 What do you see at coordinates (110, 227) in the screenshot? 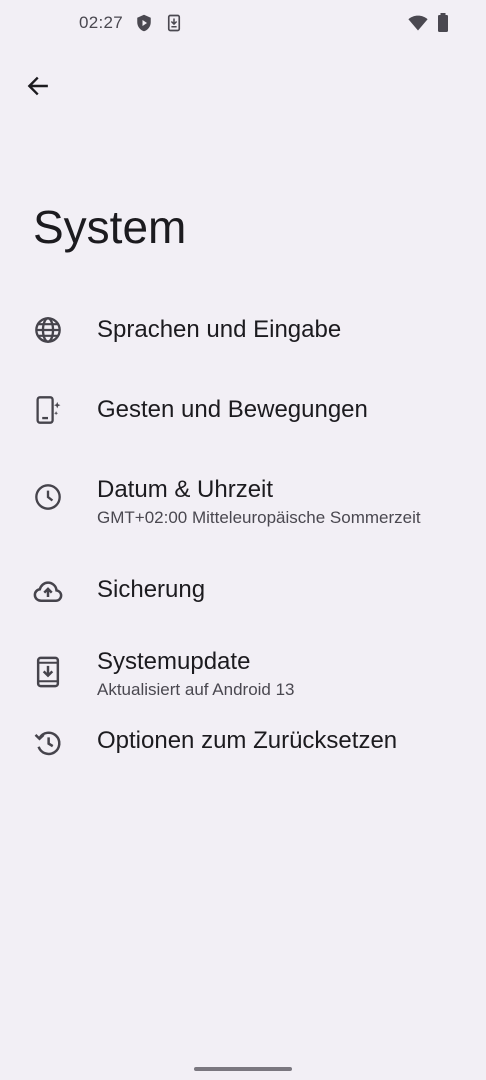
I see `page-title: System` at bounding box center [110, 227].